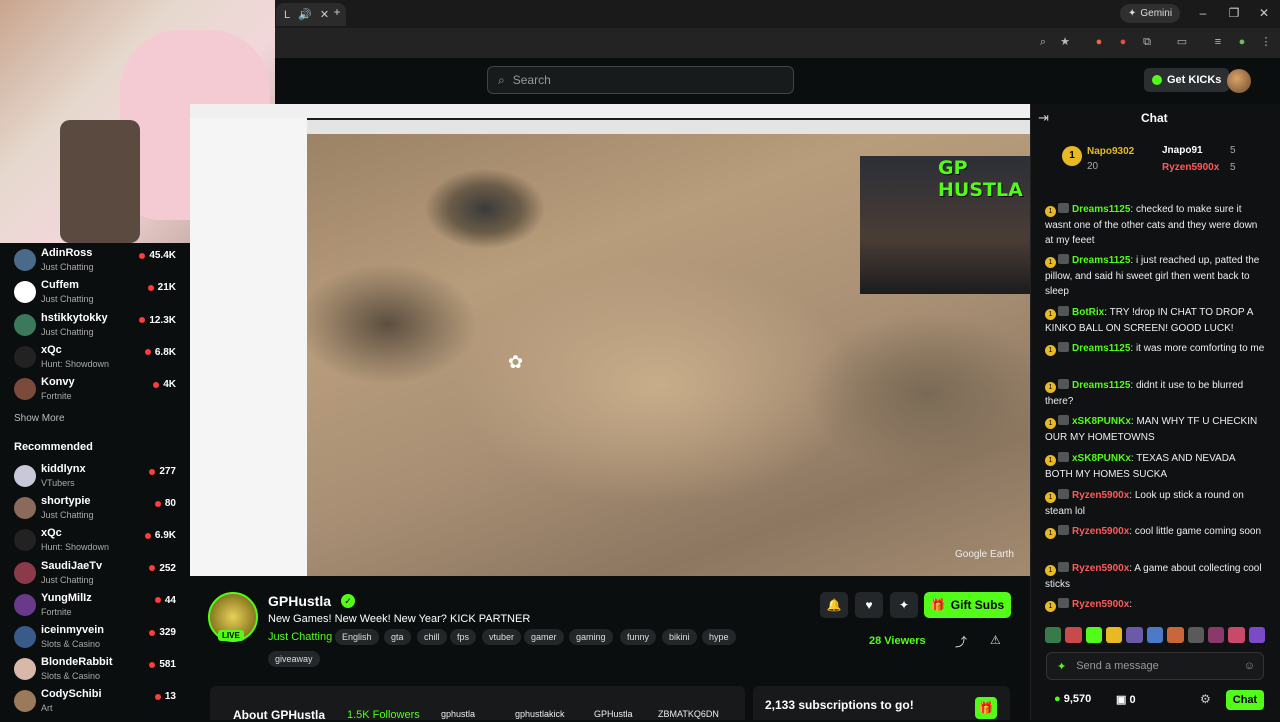 The image size is (1280, 722). I want to click on channel-category: Slots & Casino, so click(71, 644).